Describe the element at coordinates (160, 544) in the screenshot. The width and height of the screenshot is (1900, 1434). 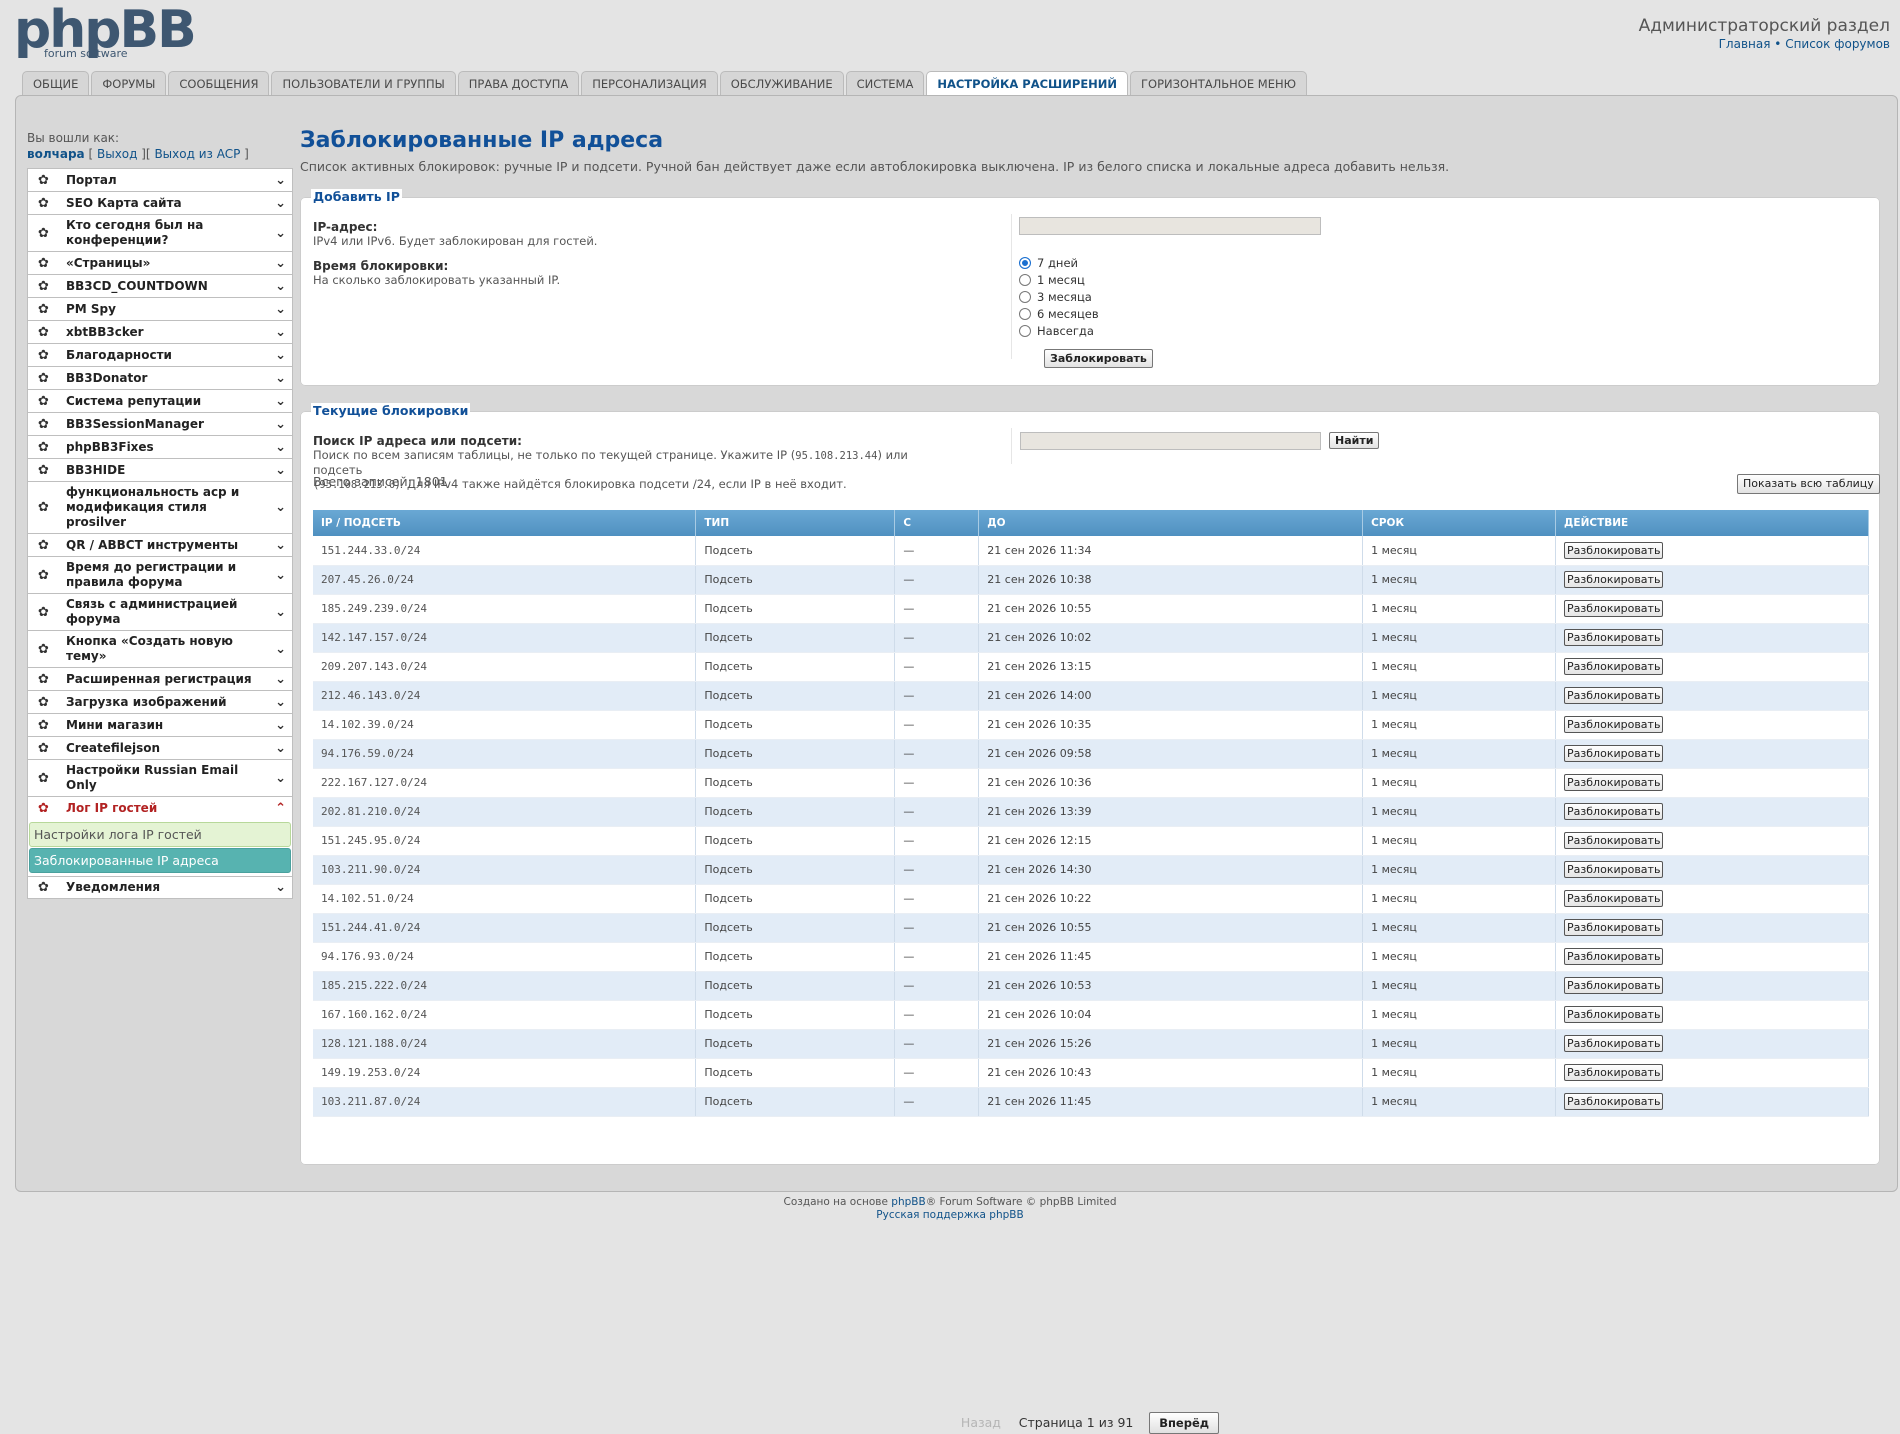
I see `sidebar-item-14: ✿ QR / ABBCT инструменты ⌄` at that location.